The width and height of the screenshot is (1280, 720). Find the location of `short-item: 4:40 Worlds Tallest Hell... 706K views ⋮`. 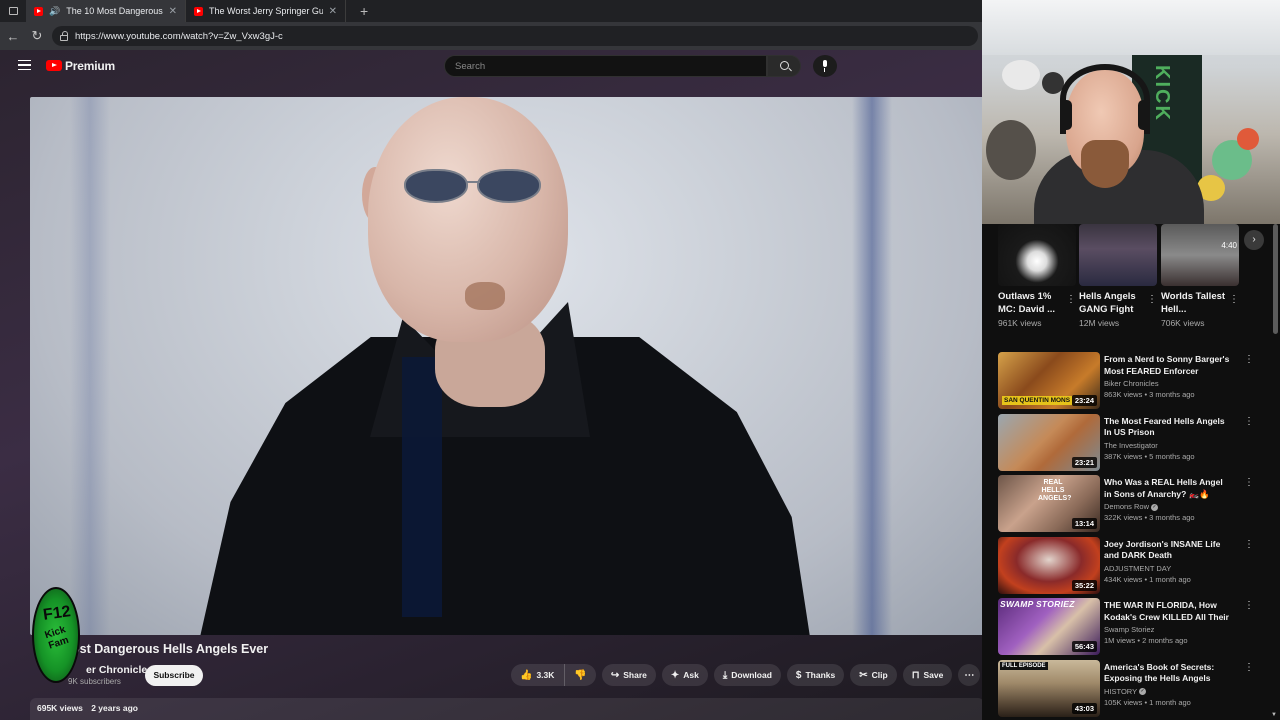

short-item: 4:40 Worlds Tallest Hell... 706K views ⋮ is located at coordinates (1200, 278).